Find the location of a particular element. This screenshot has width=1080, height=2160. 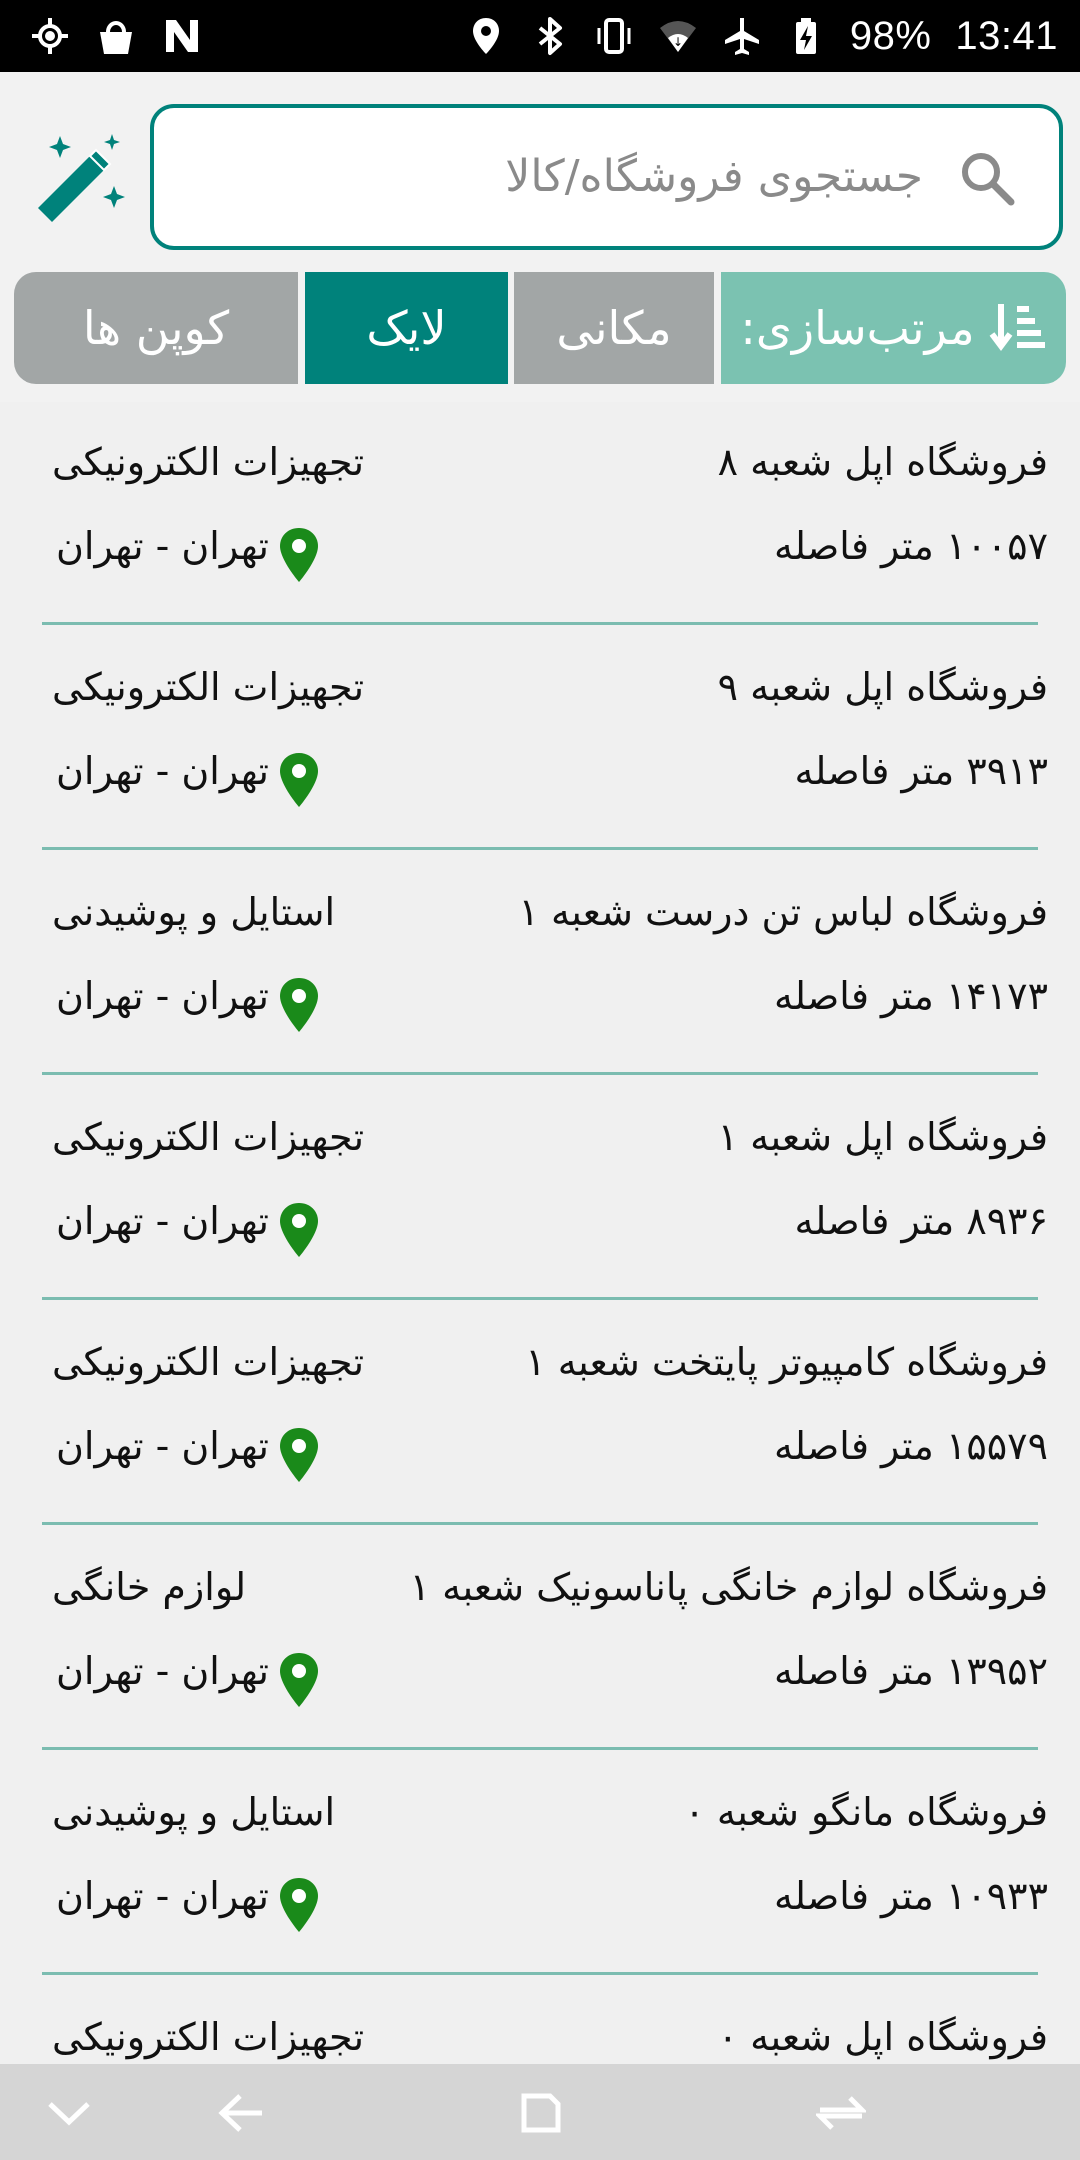

store-name: فروشگاه کامپیوتر پایتخت شعبه ۱ is located at coordinates (786, 1362).